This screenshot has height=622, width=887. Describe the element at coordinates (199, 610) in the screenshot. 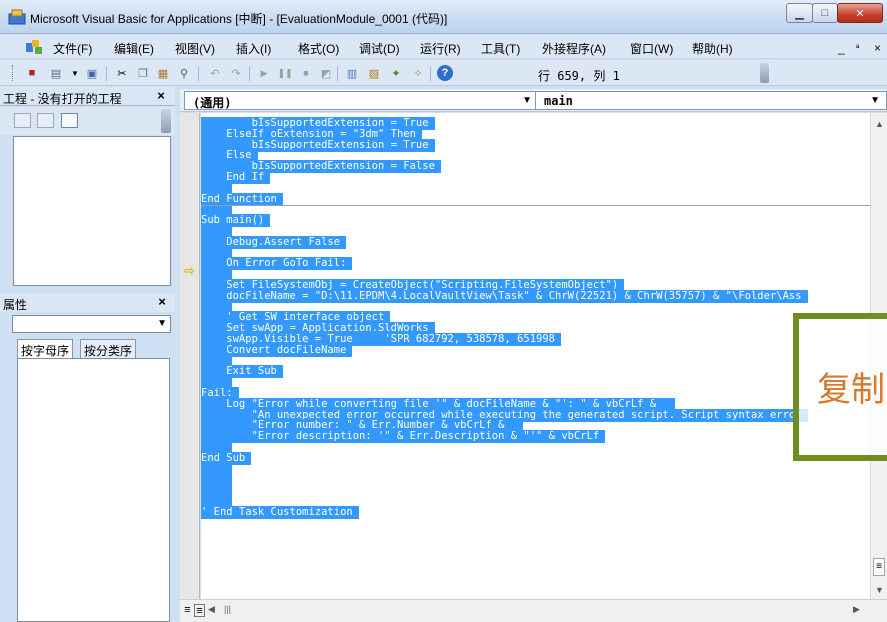

I see `full-module-view-icon: ≡` at that location.